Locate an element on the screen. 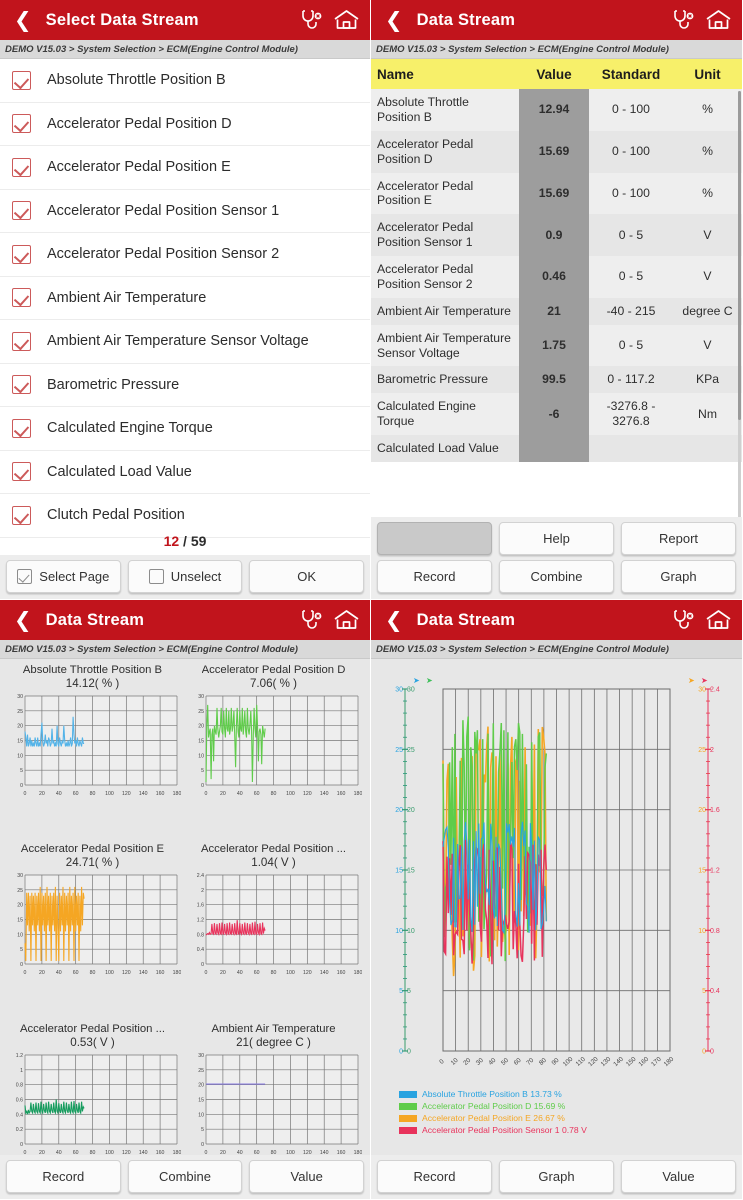 This screenshot has height=1200, width=743. svg-text: 1.6 is located at coordinates (715, 810).